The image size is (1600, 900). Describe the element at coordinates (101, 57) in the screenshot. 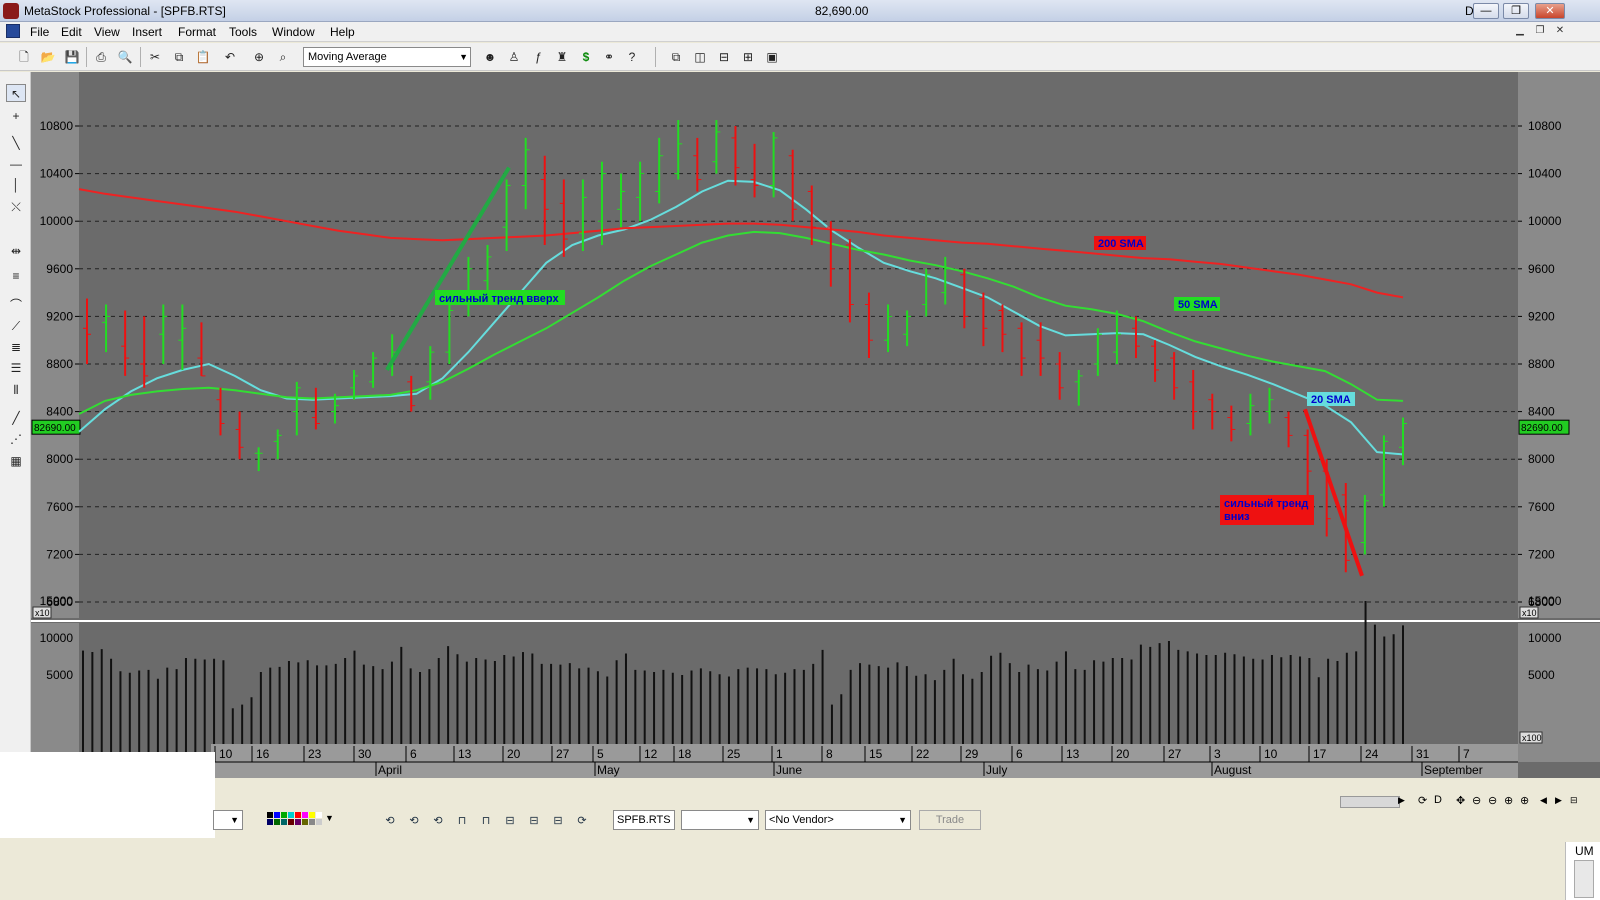

I see `print-icon: ⎙` at that location.